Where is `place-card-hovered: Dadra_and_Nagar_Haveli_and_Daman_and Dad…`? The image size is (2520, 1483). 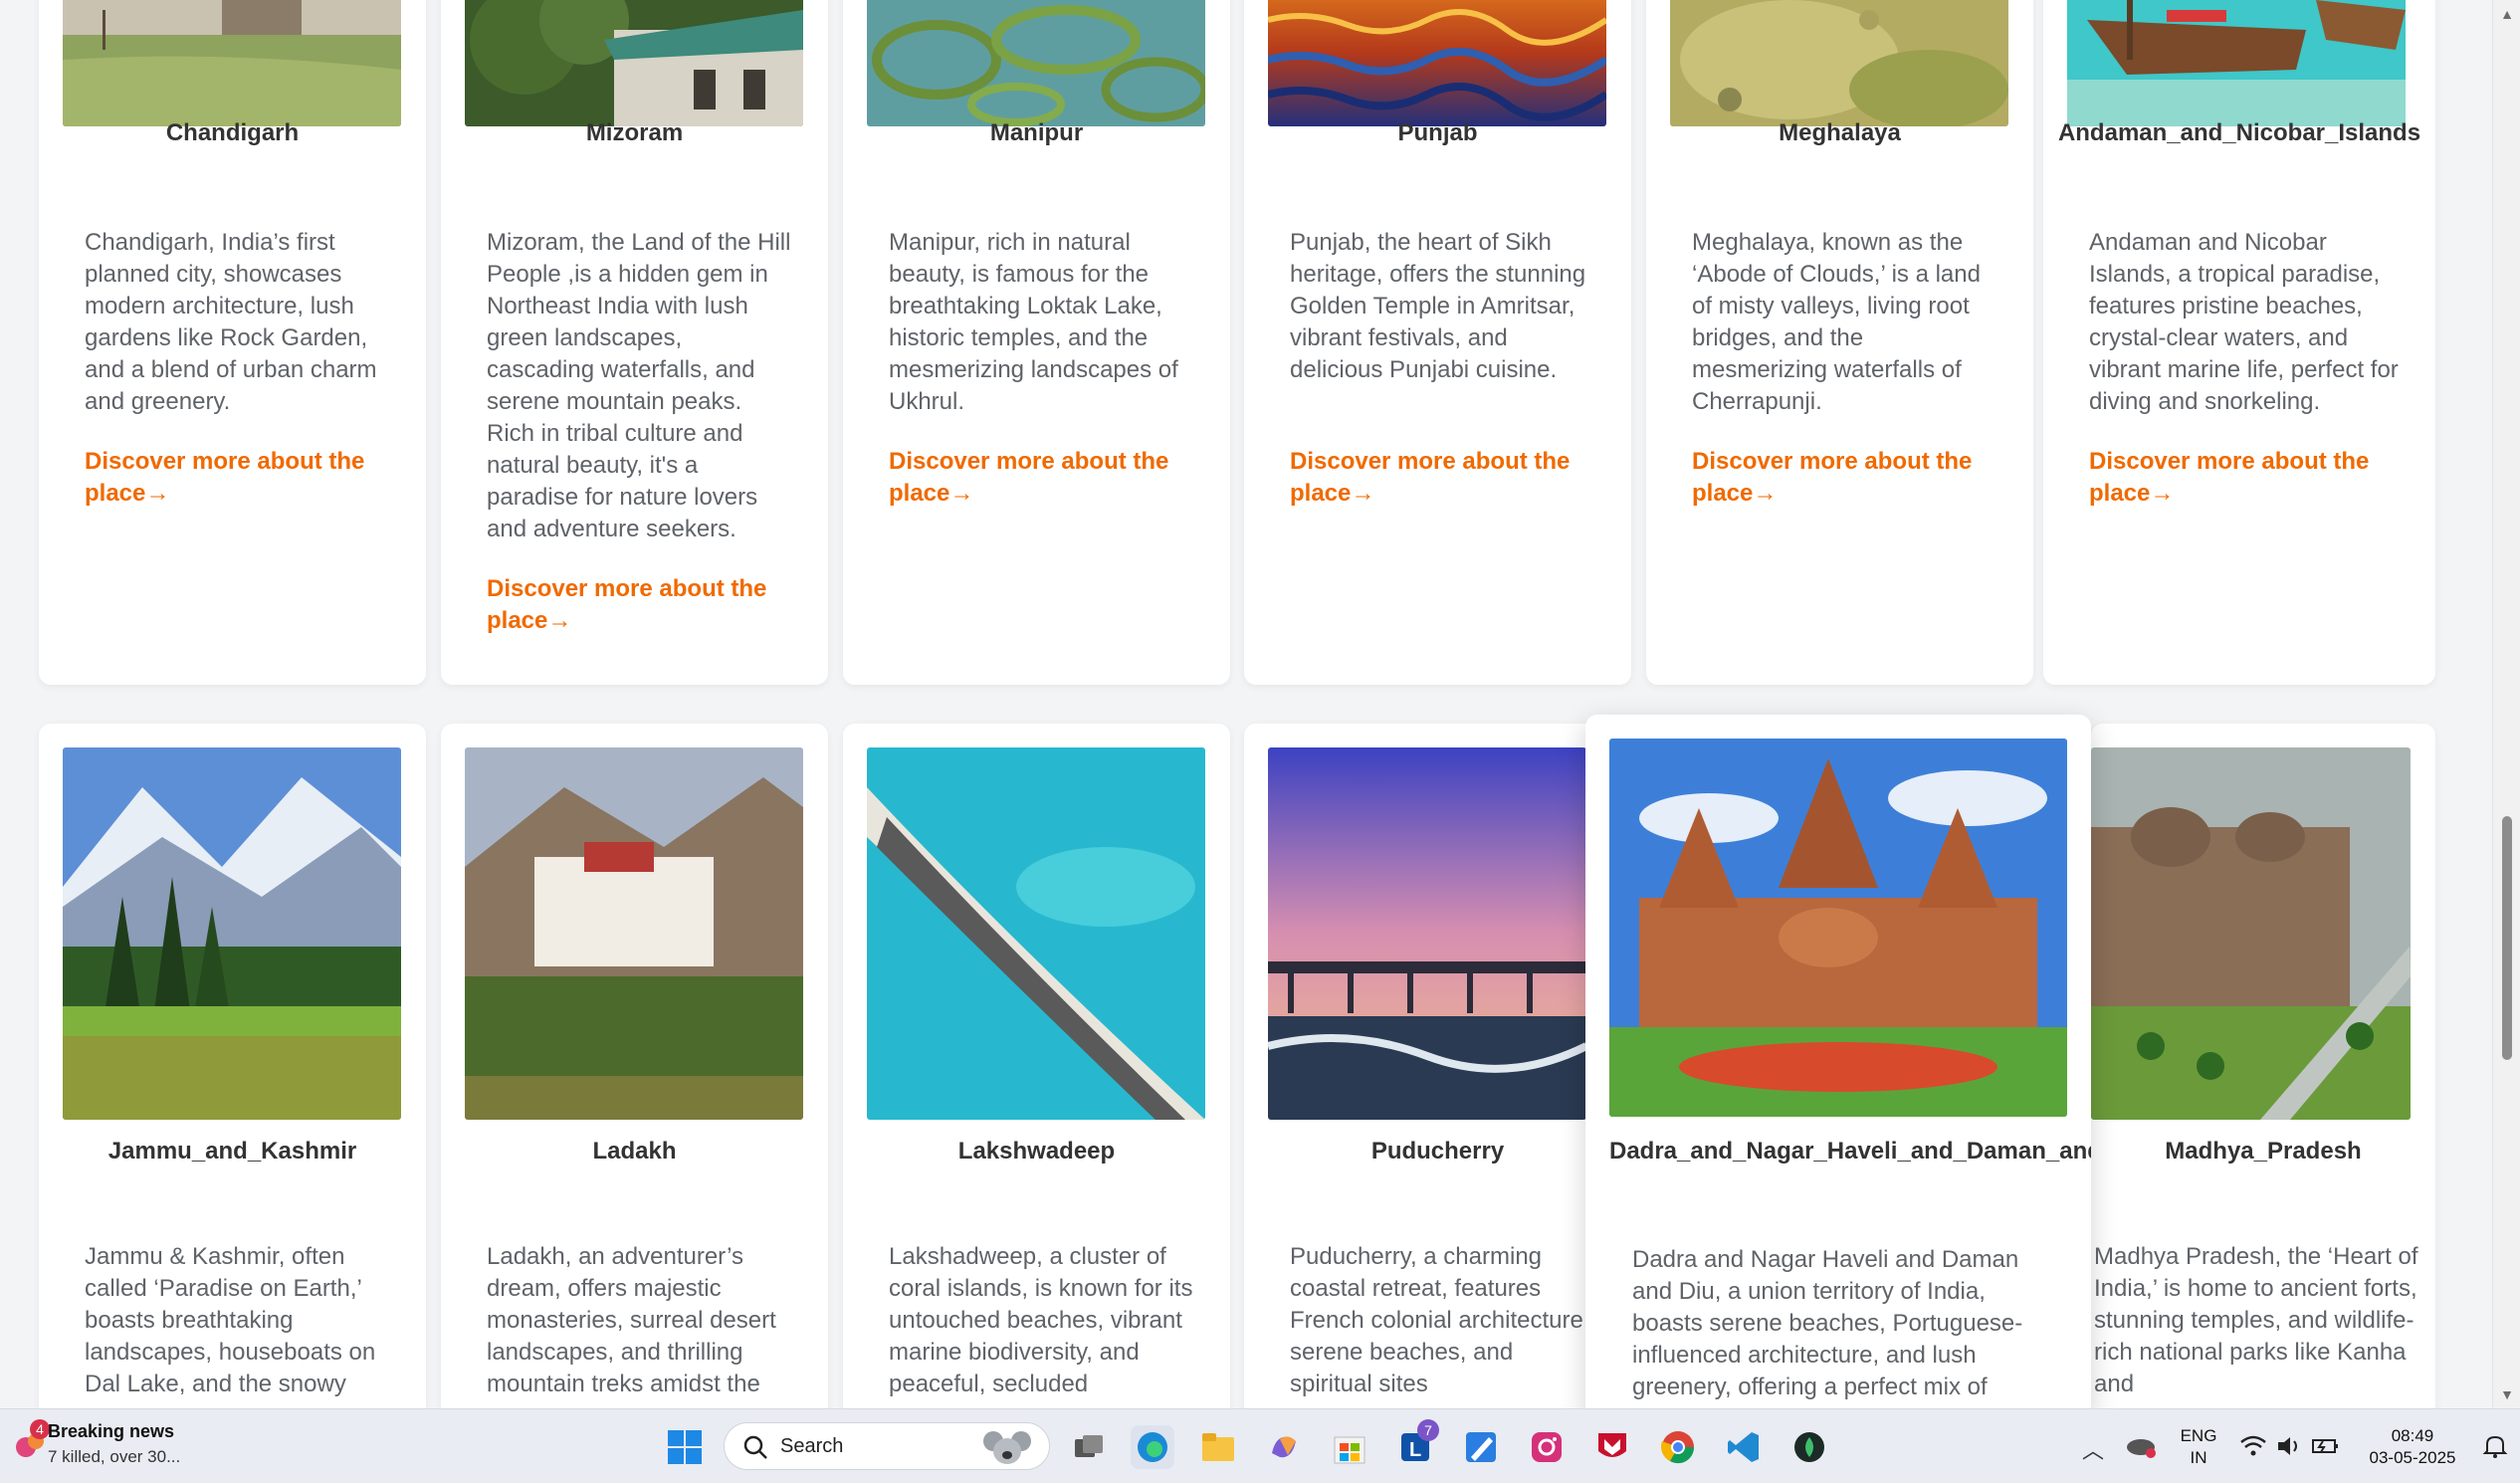
place-card-hovered: Dadra_and_Nagar_Haveli_and_Daman_and Dad… is located at coordinates (1838, 1061).